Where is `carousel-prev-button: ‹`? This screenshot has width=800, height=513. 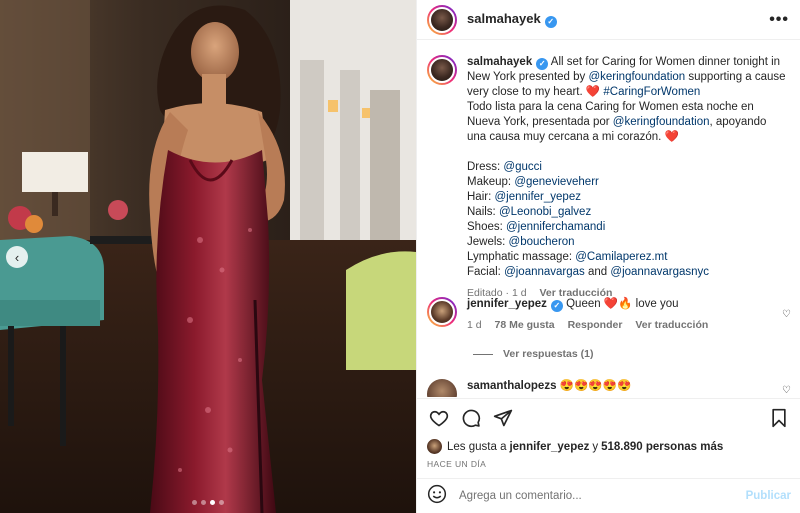 carousel-prev-button: ‹ is located at coordinates (17, 257).